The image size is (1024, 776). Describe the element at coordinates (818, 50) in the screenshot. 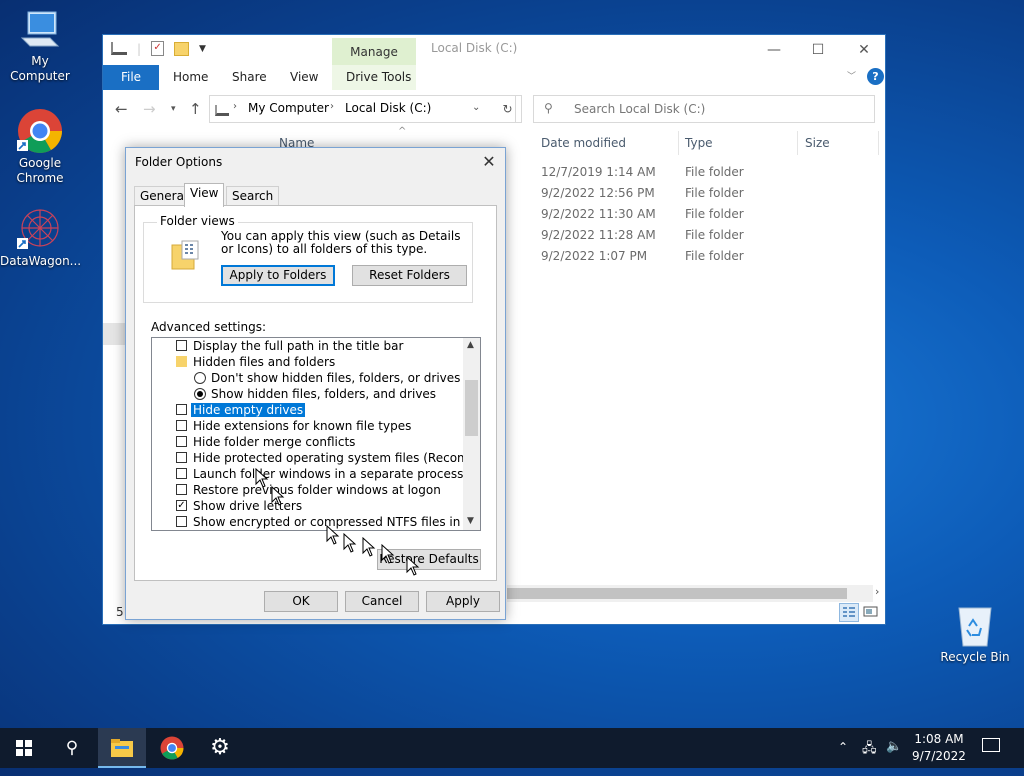

I see `maximize-button: ☐` at that location.